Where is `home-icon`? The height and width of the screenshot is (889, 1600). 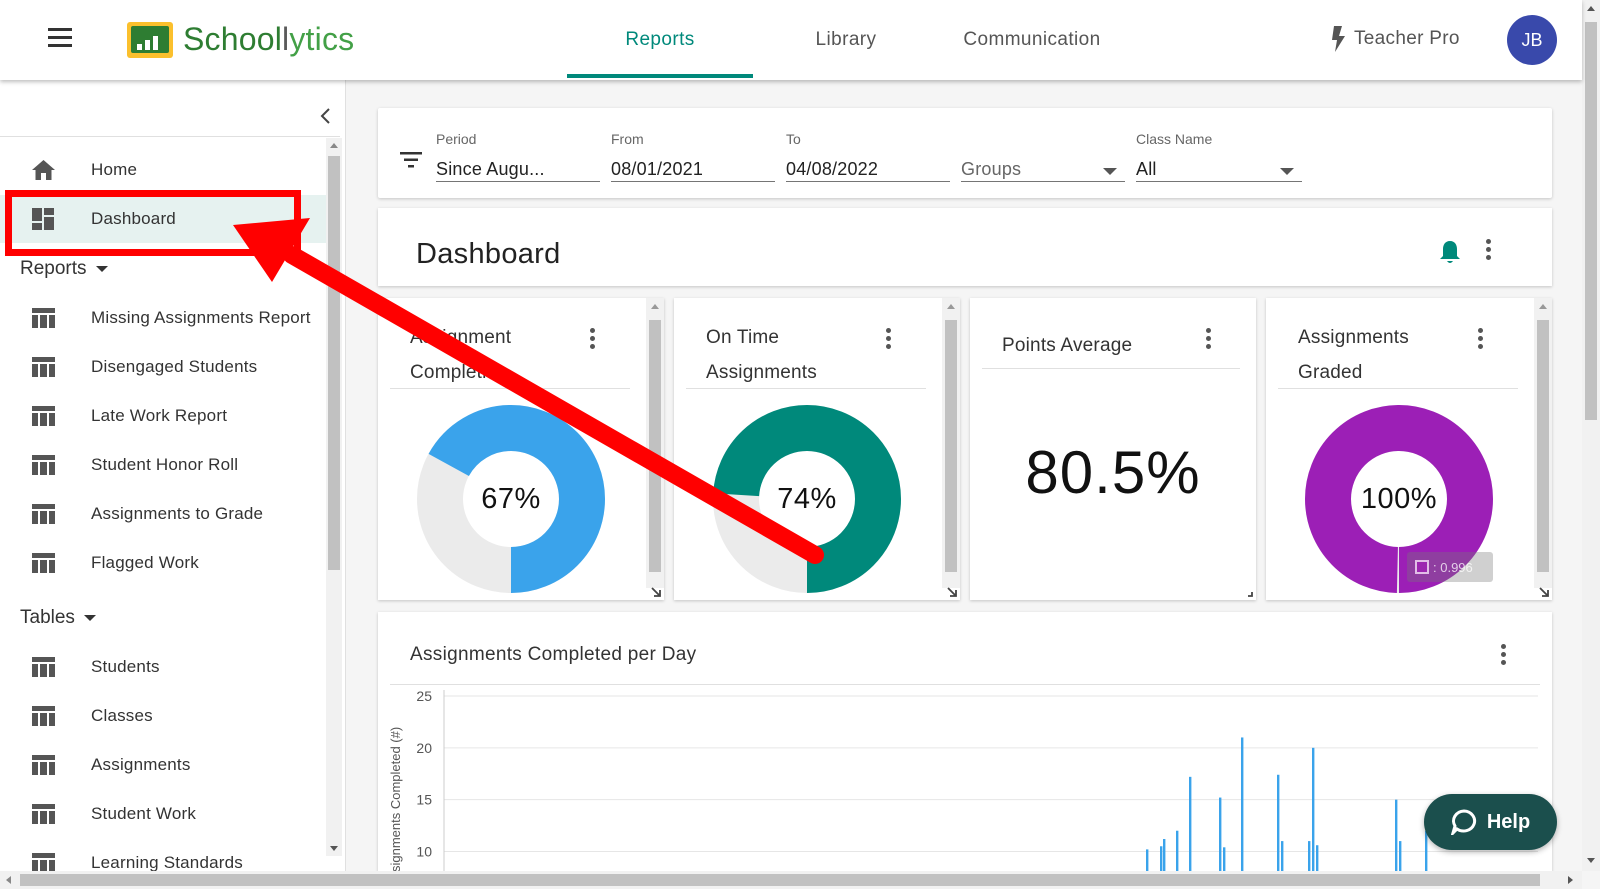 home-icon is located at coordinates (43, 170).